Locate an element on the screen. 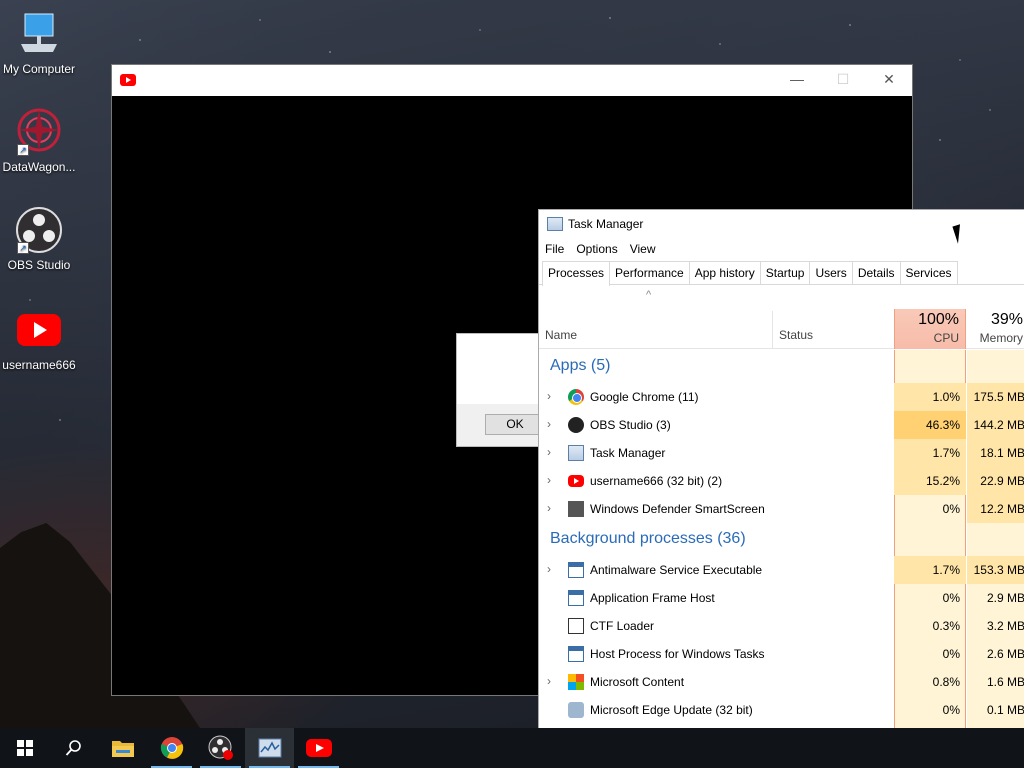  desktop-icon-username666: username666 is located at coordinates (39, 339).